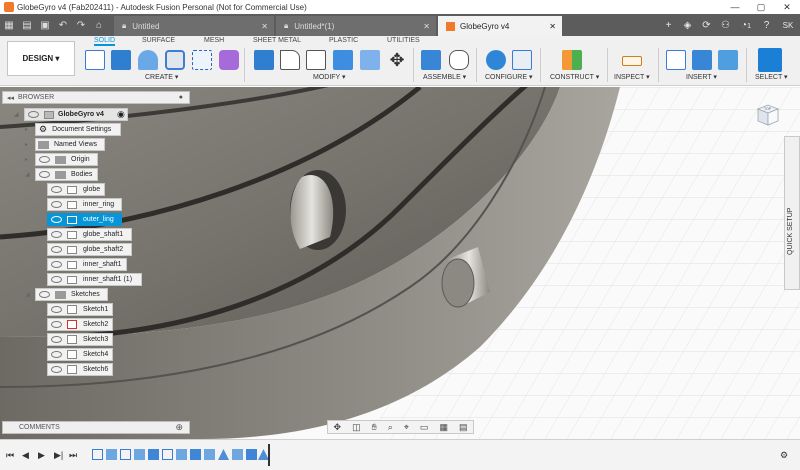  I want to click on tab-surface: SURFACE, so click(158, 40).